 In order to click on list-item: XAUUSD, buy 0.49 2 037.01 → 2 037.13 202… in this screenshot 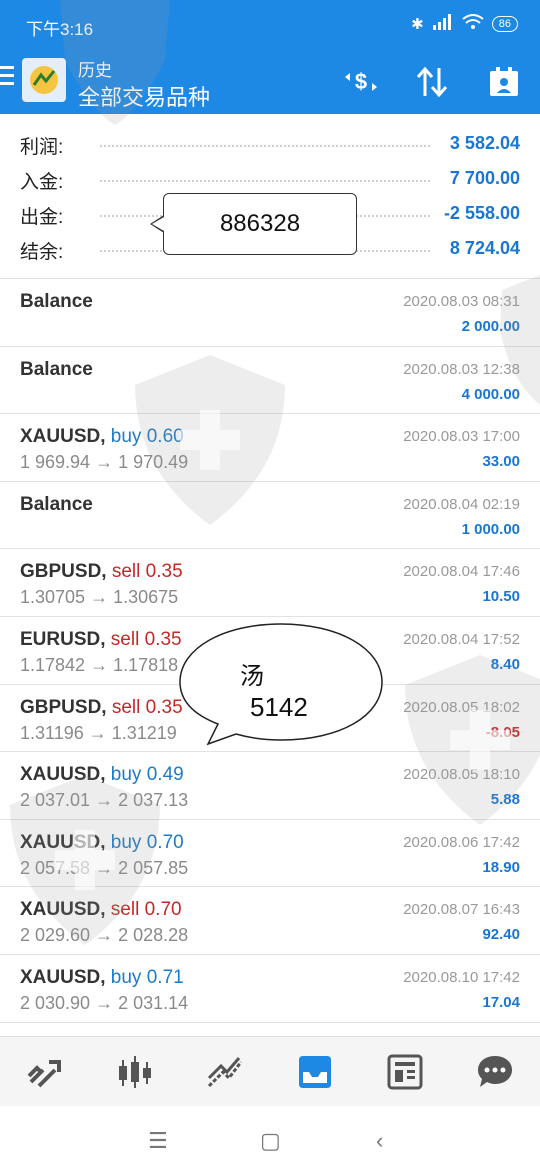, I will do `click(270, 785)`.